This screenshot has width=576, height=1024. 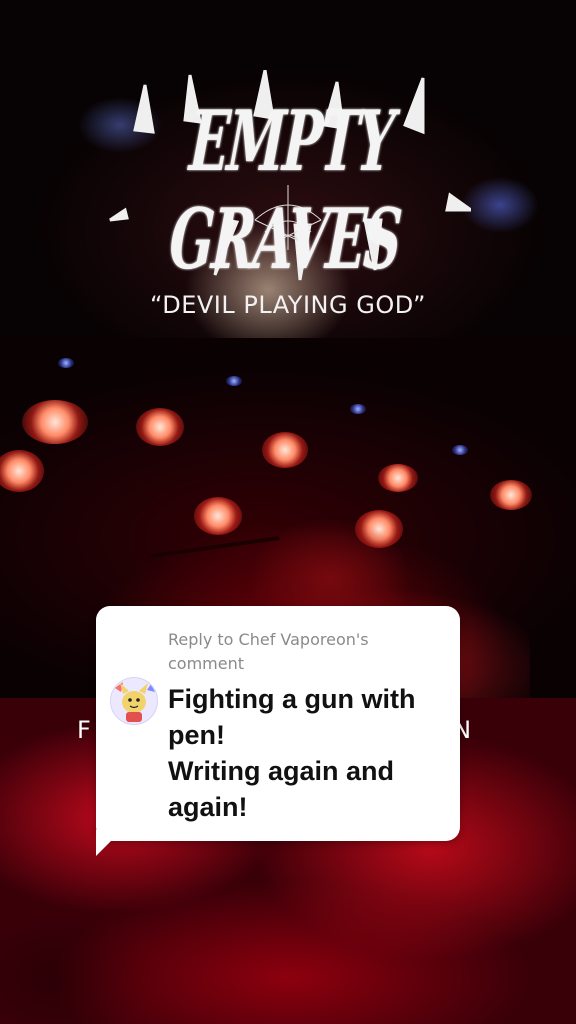 What do you see at coordinates (281, 789) in the screenshot?
I see `comment-line: Writing again and again!` at bounding box center [281, 789].